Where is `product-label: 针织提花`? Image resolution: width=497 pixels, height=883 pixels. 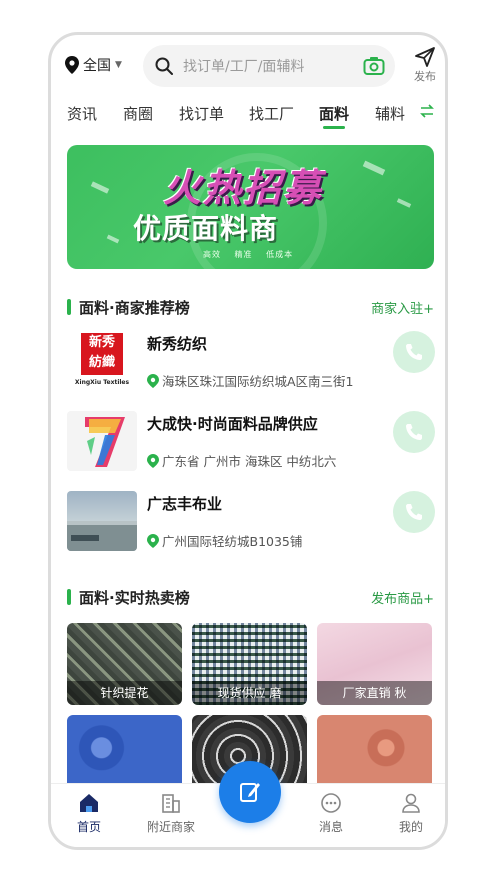 product-label: 针织提花 is located at coordinates (124, 693).